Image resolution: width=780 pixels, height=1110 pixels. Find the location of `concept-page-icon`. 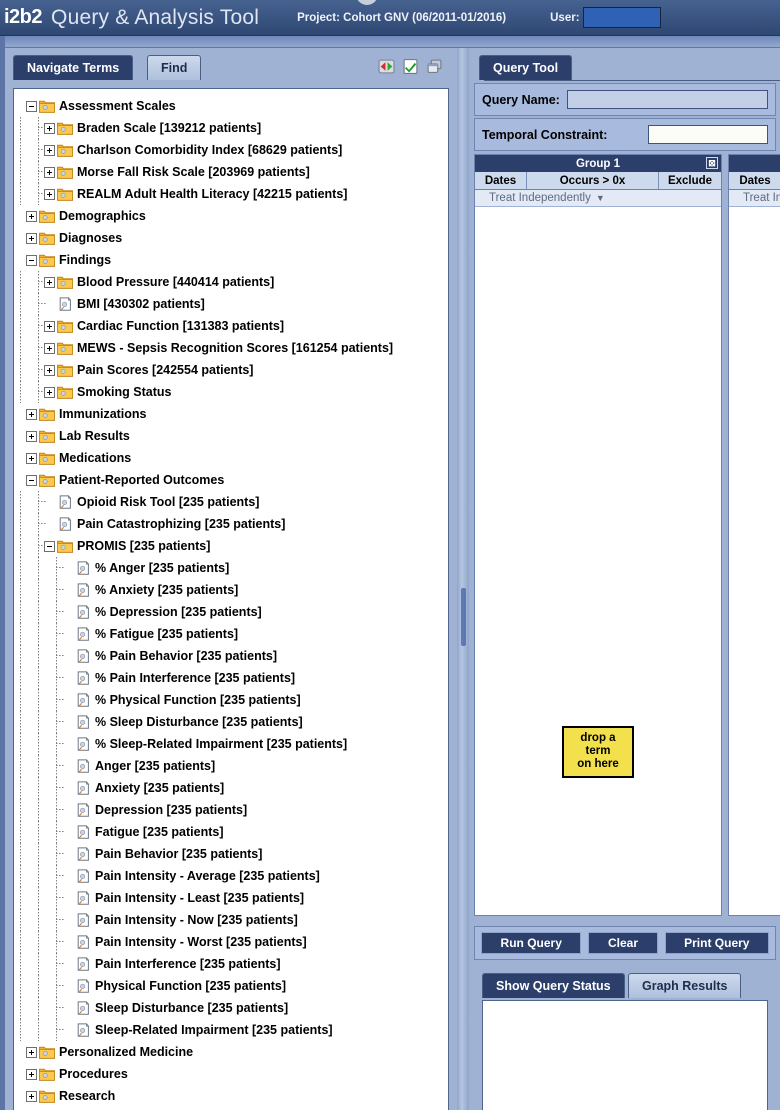

concept-page-icon is located at coordinates (65, 523).